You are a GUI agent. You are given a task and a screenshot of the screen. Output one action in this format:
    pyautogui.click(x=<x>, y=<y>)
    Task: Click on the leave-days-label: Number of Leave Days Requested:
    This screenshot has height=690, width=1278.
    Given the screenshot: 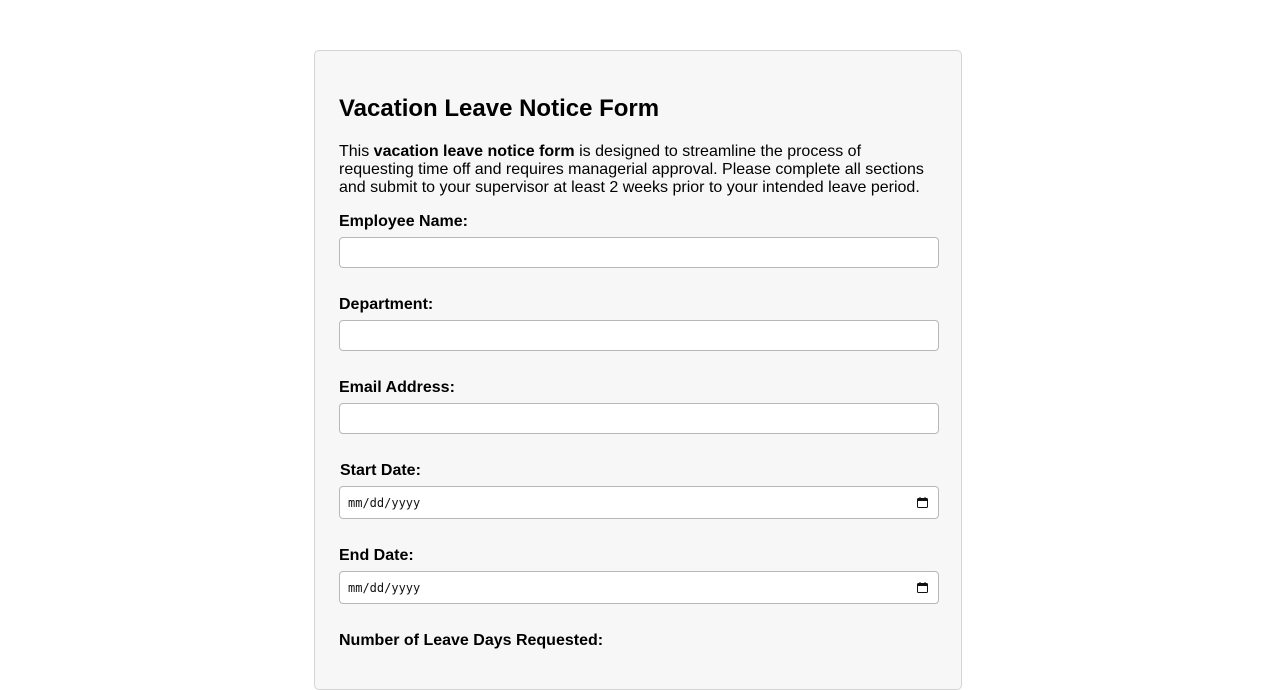 What is the action you would take?
    pyautogui.click(x=471, y=640)
    